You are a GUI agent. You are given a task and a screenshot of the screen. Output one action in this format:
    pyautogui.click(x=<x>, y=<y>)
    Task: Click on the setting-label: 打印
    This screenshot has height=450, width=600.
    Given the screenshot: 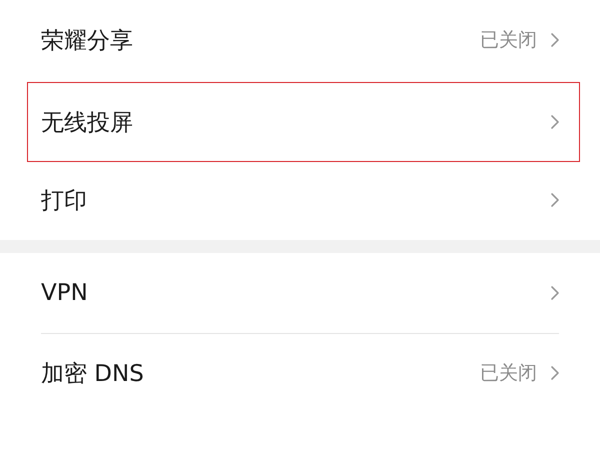 What is the action you would take?
    pyautogui.click(x=292, y=200)
    